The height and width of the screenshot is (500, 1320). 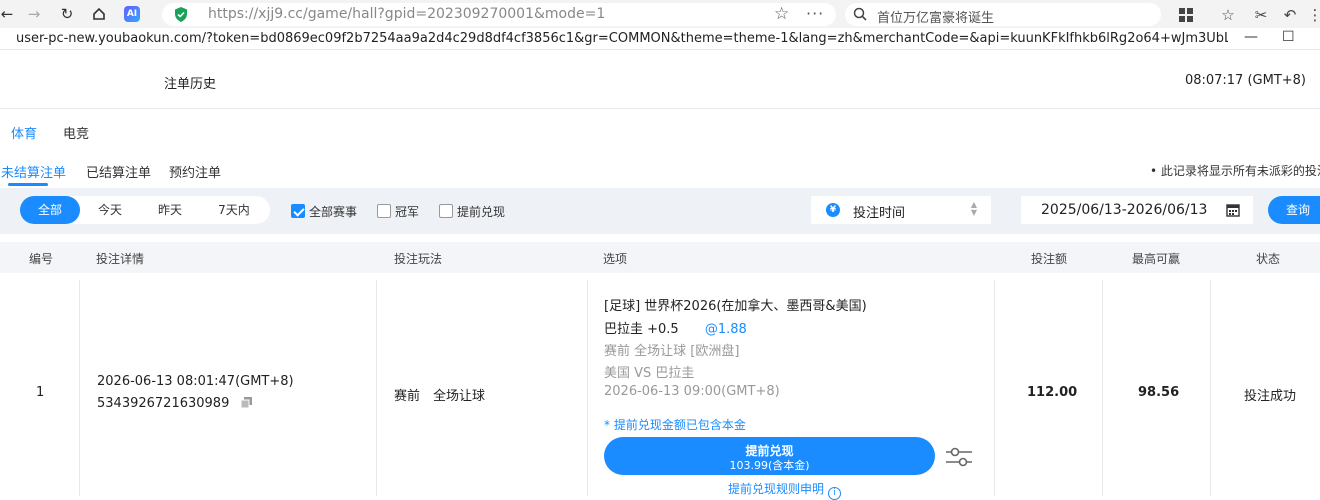 What do you see at coordinates (407, 211) in the screenshot?
I see `checkbox-label: 冠军` at bounding box center [407, 211].